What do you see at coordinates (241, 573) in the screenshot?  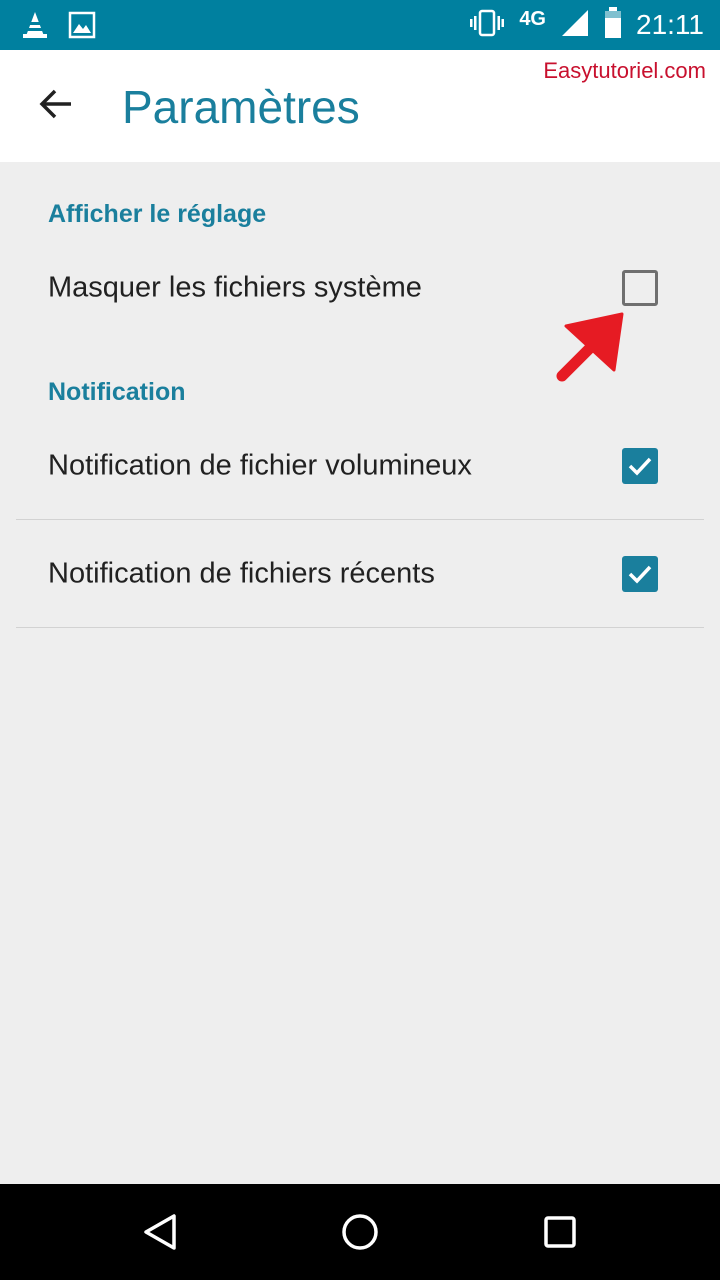 I see `pref-label: Notification de fichiers récents` at bounding box center [241, 573].